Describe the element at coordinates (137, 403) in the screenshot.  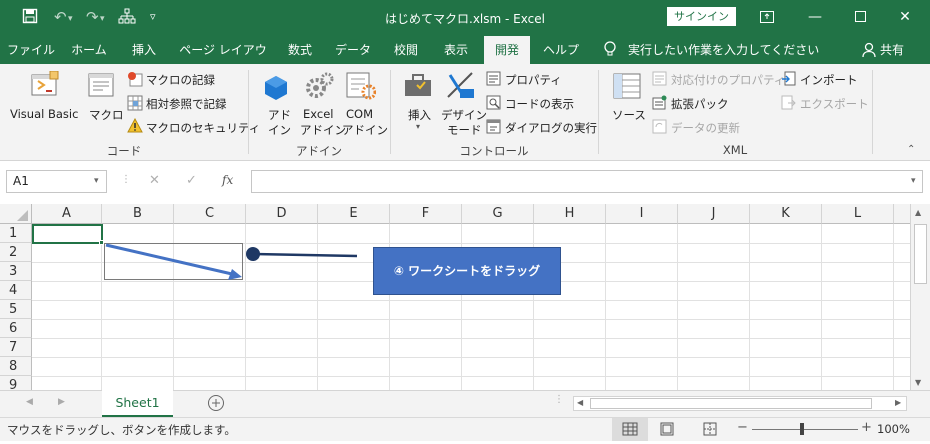
I see `sheet-tab-sheet1: Sheet1` at that location.